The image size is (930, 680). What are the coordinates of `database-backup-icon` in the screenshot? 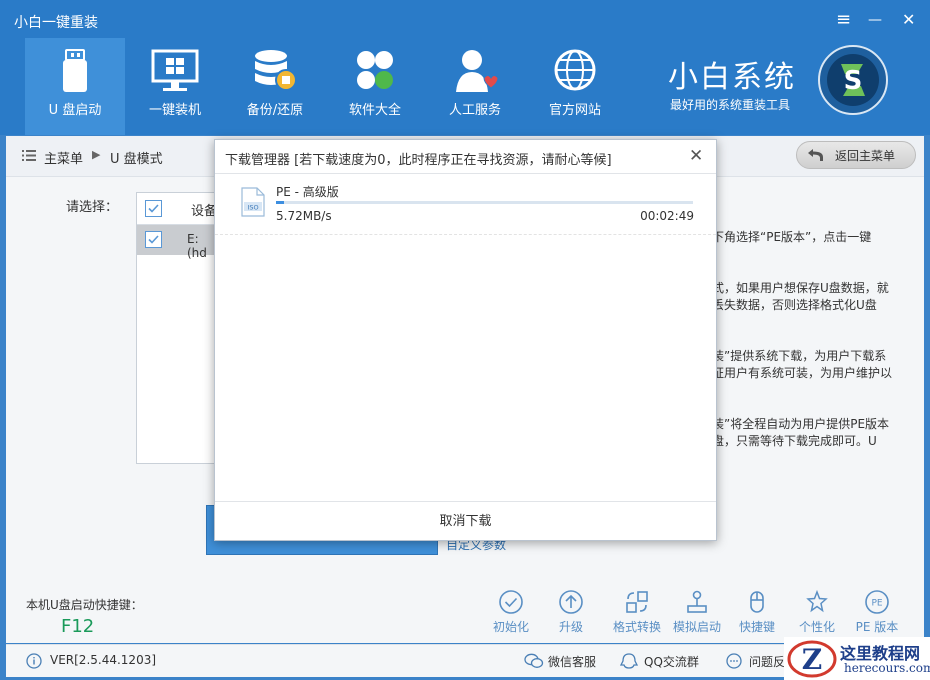 It's located at (276, 70).